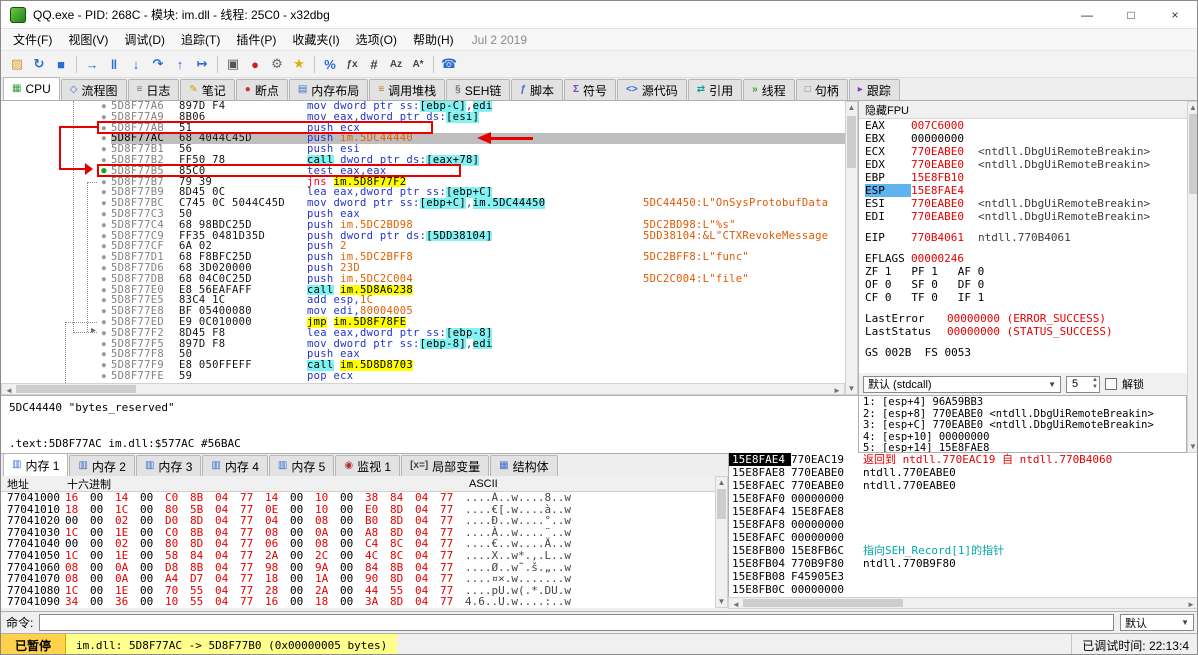  What do you see at coordinates (368, 465) in the screenshot?
I see `memtab-6: ◉ 监视 1` at bounding box center [368, 465].